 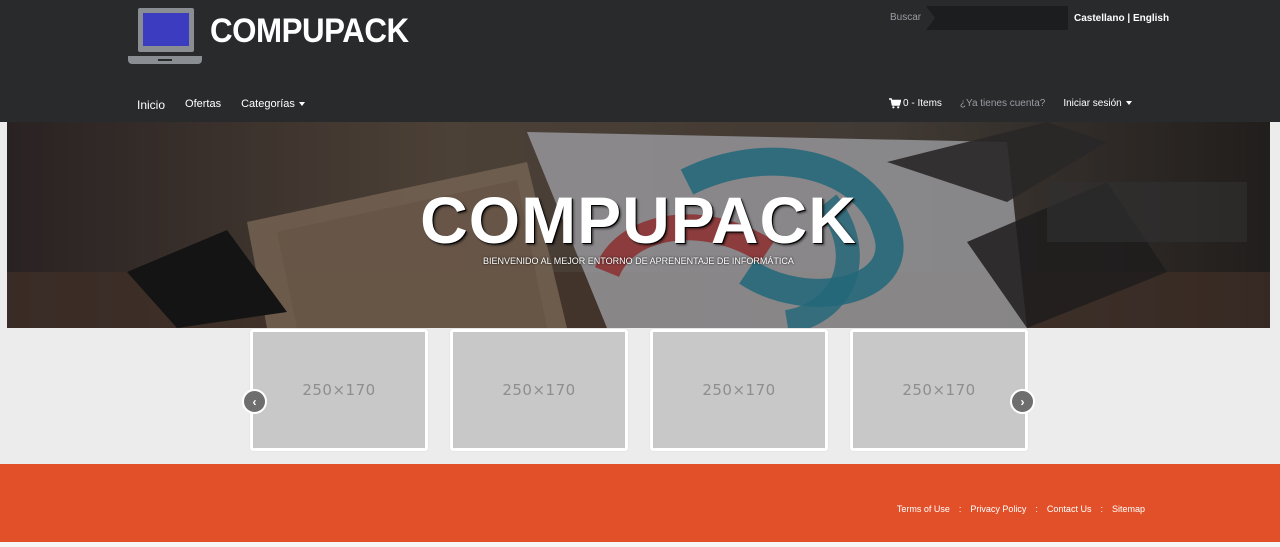 I want to click on product-carousel: 250×170 250×170 250×170 250×170 ‹ ›, so click(x=640, y=391).